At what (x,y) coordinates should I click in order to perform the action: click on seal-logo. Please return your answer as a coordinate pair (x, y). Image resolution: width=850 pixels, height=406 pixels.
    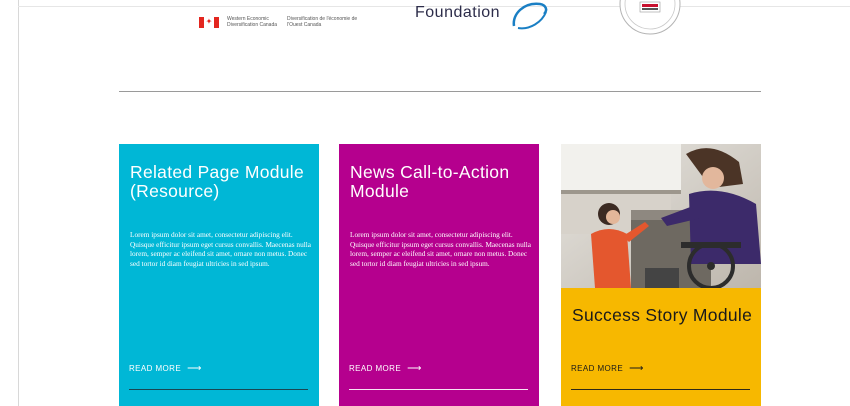
    Looking at the image, I should click on (650, 20).